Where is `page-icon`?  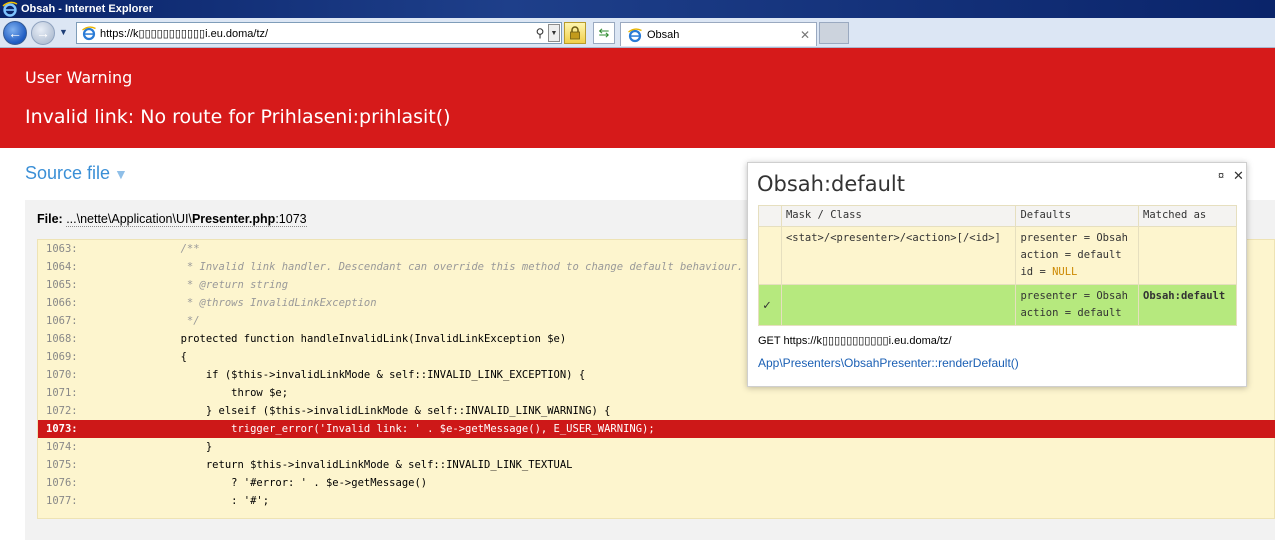 page-icon is located at coordinates (89, 33).